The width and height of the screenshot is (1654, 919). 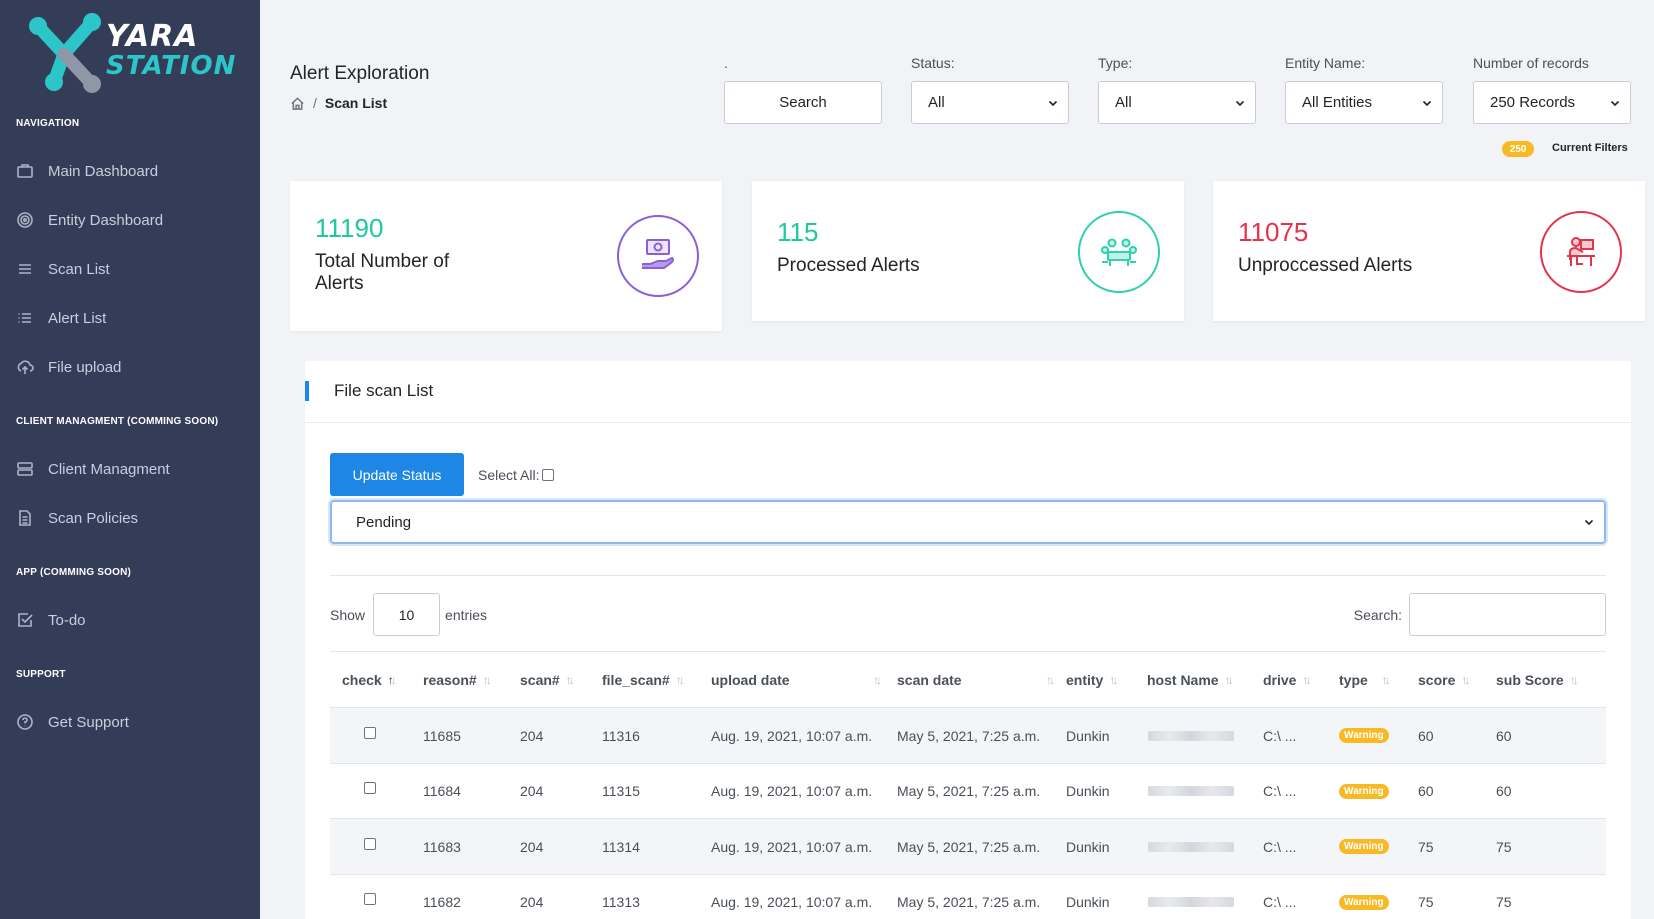 I want to click on select-all: Select All:, so click(x=516, y=475).